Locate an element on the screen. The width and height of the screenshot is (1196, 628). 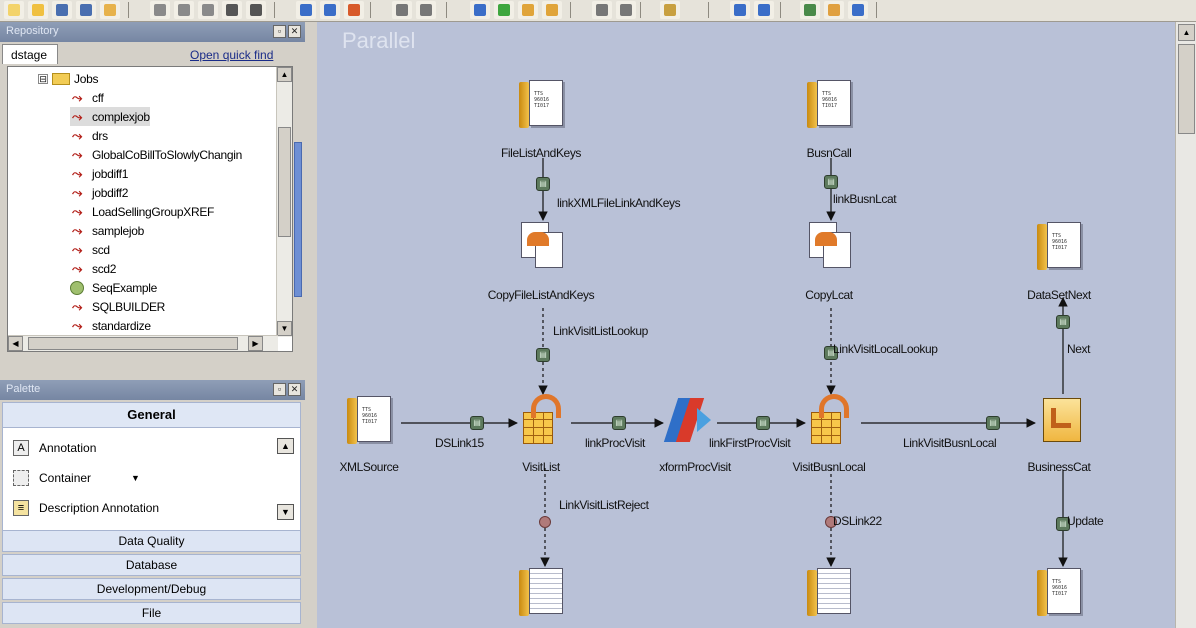
grid-icon is located at coordinates (402, 10).